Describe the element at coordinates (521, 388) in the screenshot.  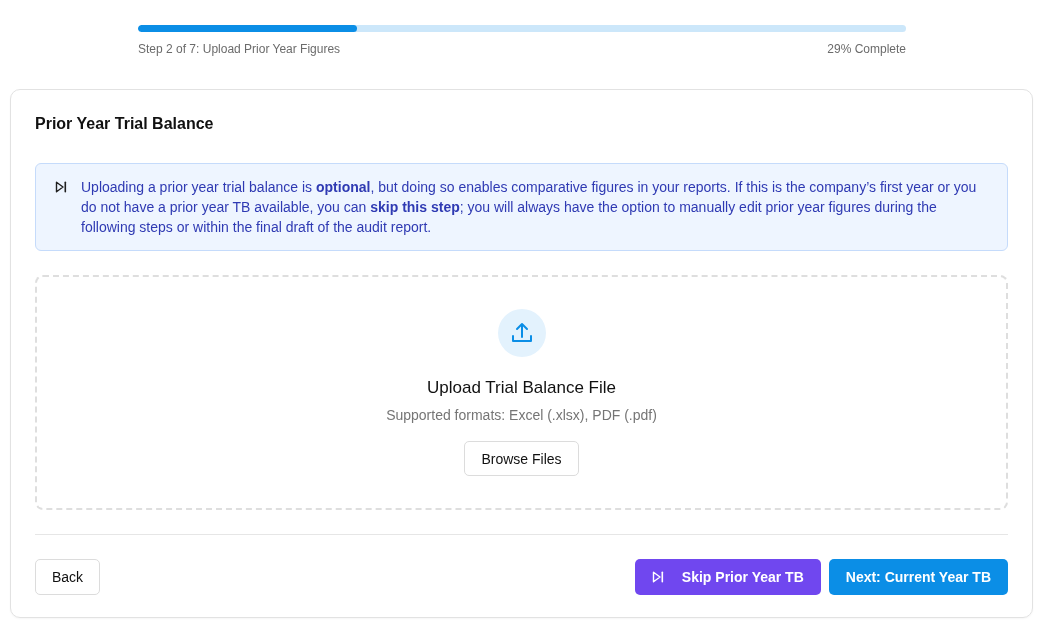
I see `upload-title: Upload Trial Balance File` at that location.